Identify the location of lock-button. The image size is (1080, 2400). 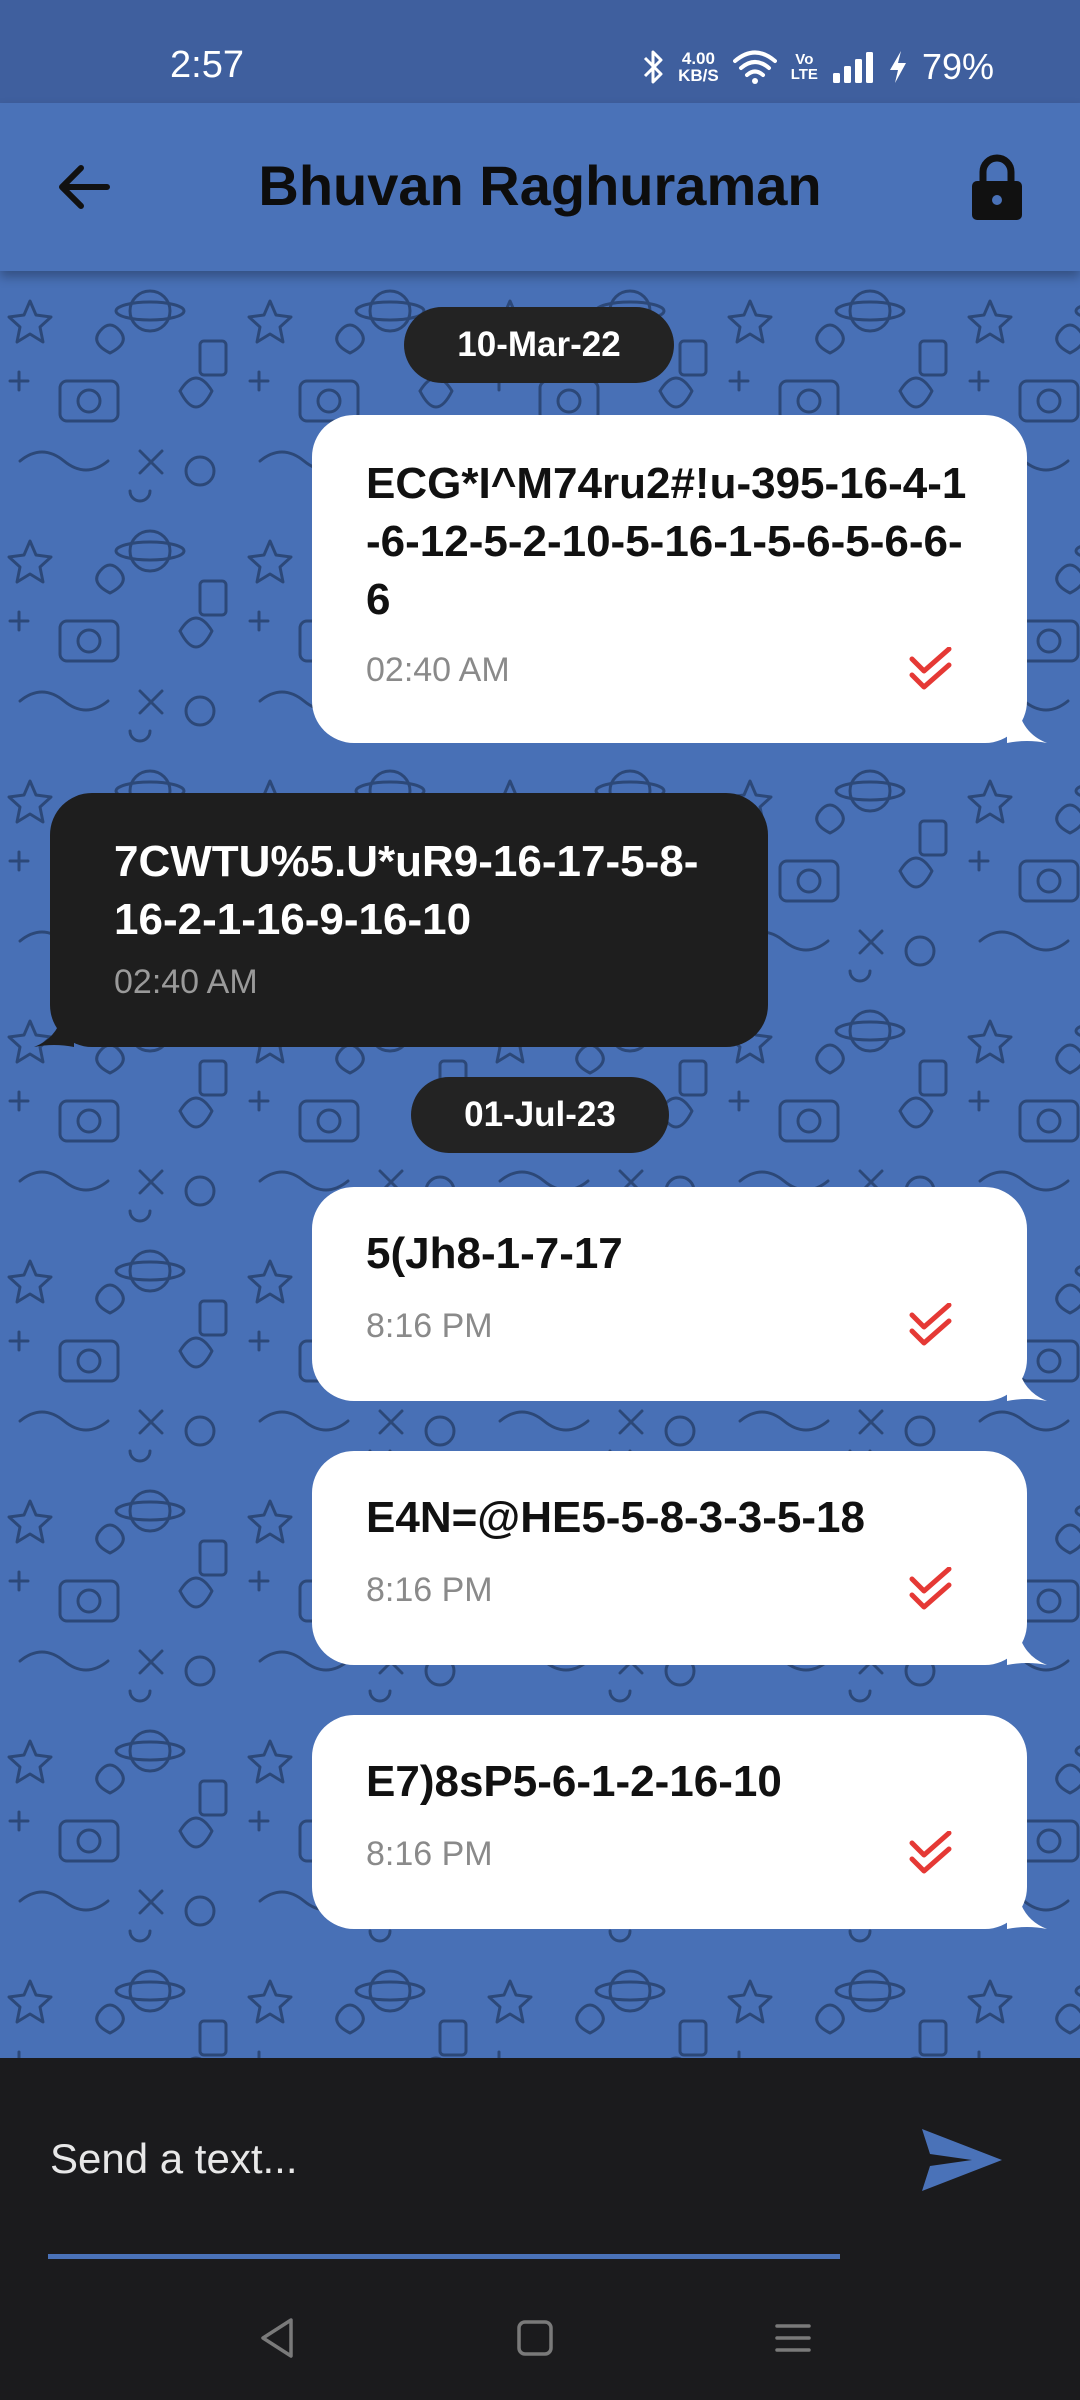
(997, 188).